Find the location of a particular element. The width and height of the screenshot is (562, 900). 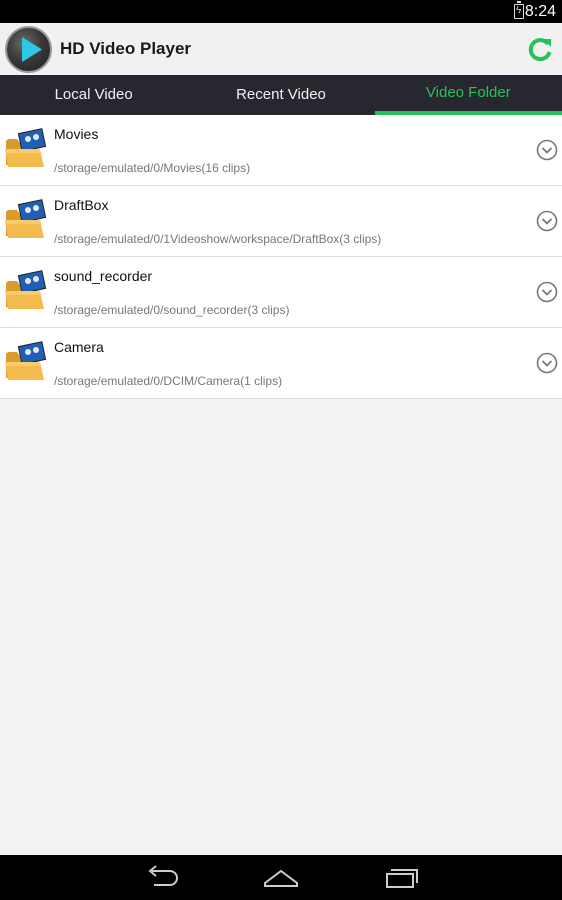

navigation-bar is located at coordinates (281, 877).